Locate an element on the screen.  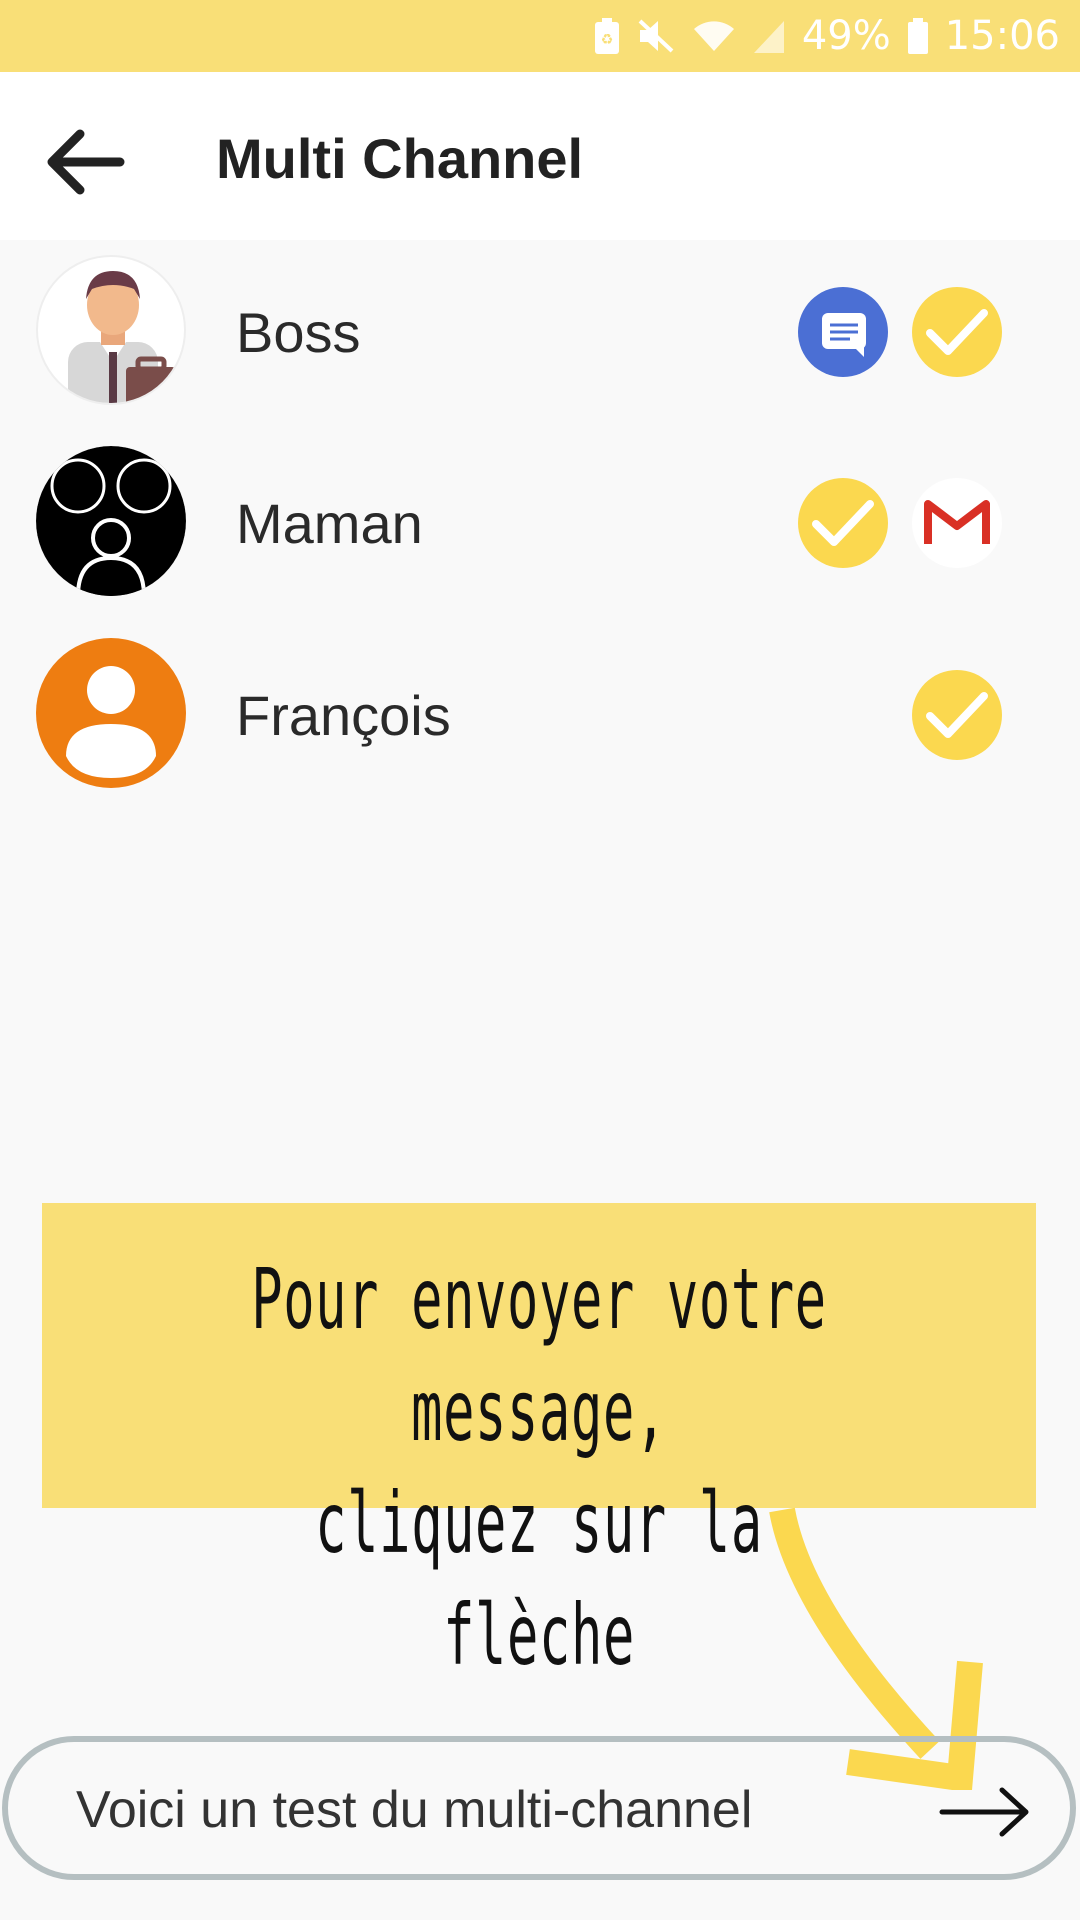
battery-icon is located at coordinates (918, 36).